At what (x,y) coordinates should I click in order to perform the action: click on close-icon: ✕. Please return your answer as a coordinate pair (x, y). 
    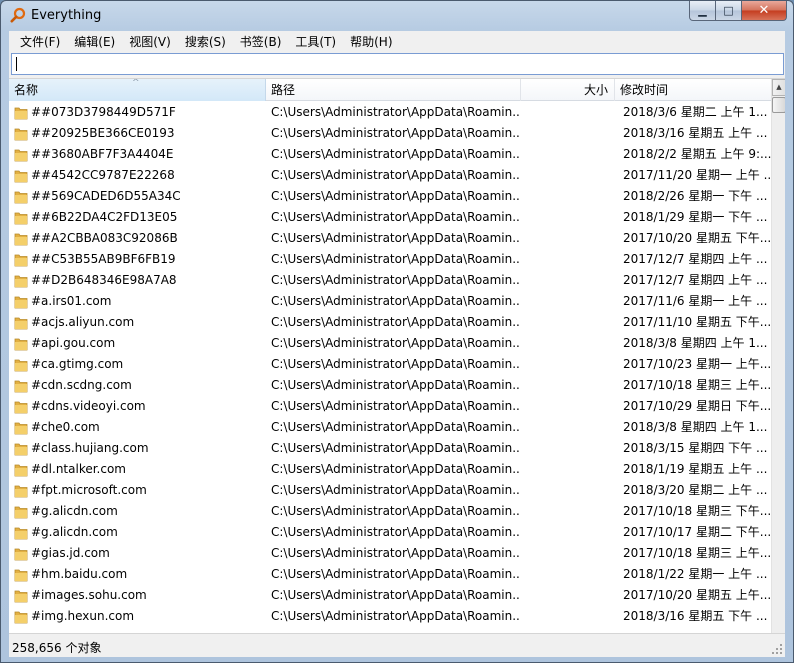
    Looking at the image, I should click on (764, 10).